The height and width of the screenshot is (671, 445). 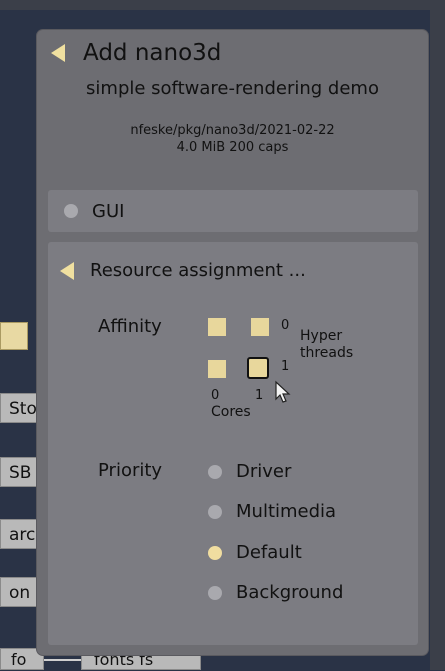 What do you see at coordinates (20, 592) in the screenshot?
I see `background-tab: on` at bounding box center [20, 592].